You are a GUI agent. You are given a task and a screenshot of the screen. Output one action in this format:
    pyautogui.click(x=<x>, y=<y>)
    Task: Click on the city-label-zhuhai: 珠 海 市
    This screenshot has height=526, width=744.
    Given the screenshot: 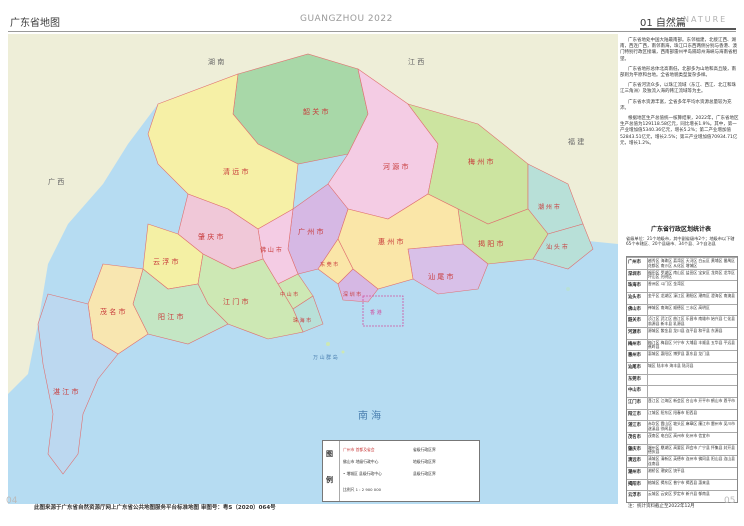 What is the action you would take?
    pyautogui.click(x=302, y=320)
    